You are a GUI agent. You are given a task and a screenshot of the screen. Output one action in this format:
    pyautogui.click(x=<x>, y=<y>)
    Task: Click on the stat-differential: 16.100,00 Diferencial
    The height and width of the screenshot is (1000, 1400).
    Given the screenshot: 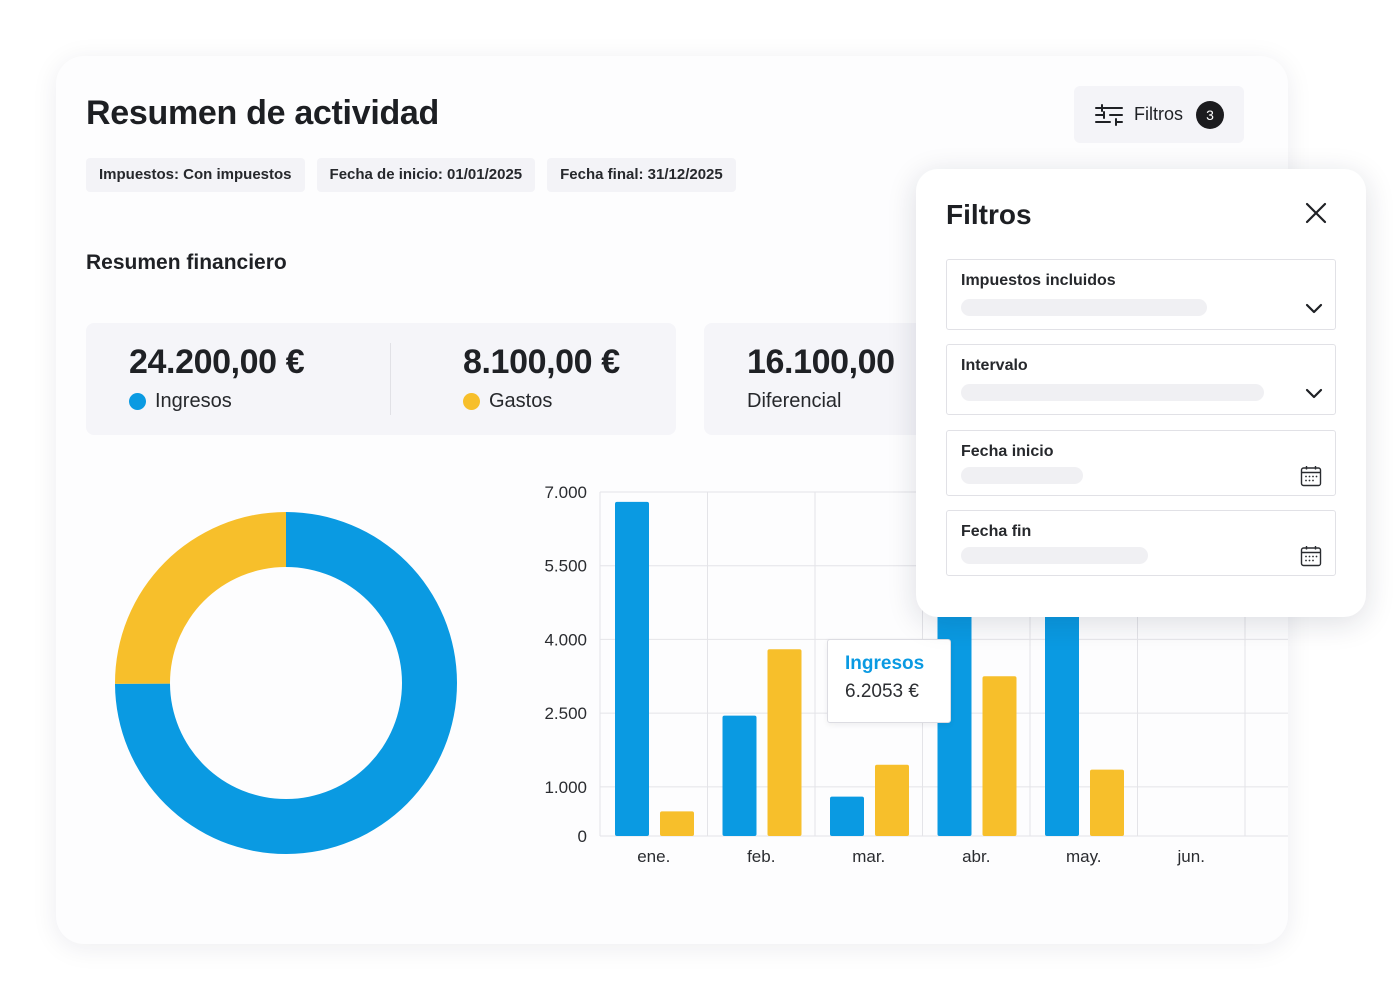 What is the action you would take?
    pyautogui.click(x=821, y=378)
    